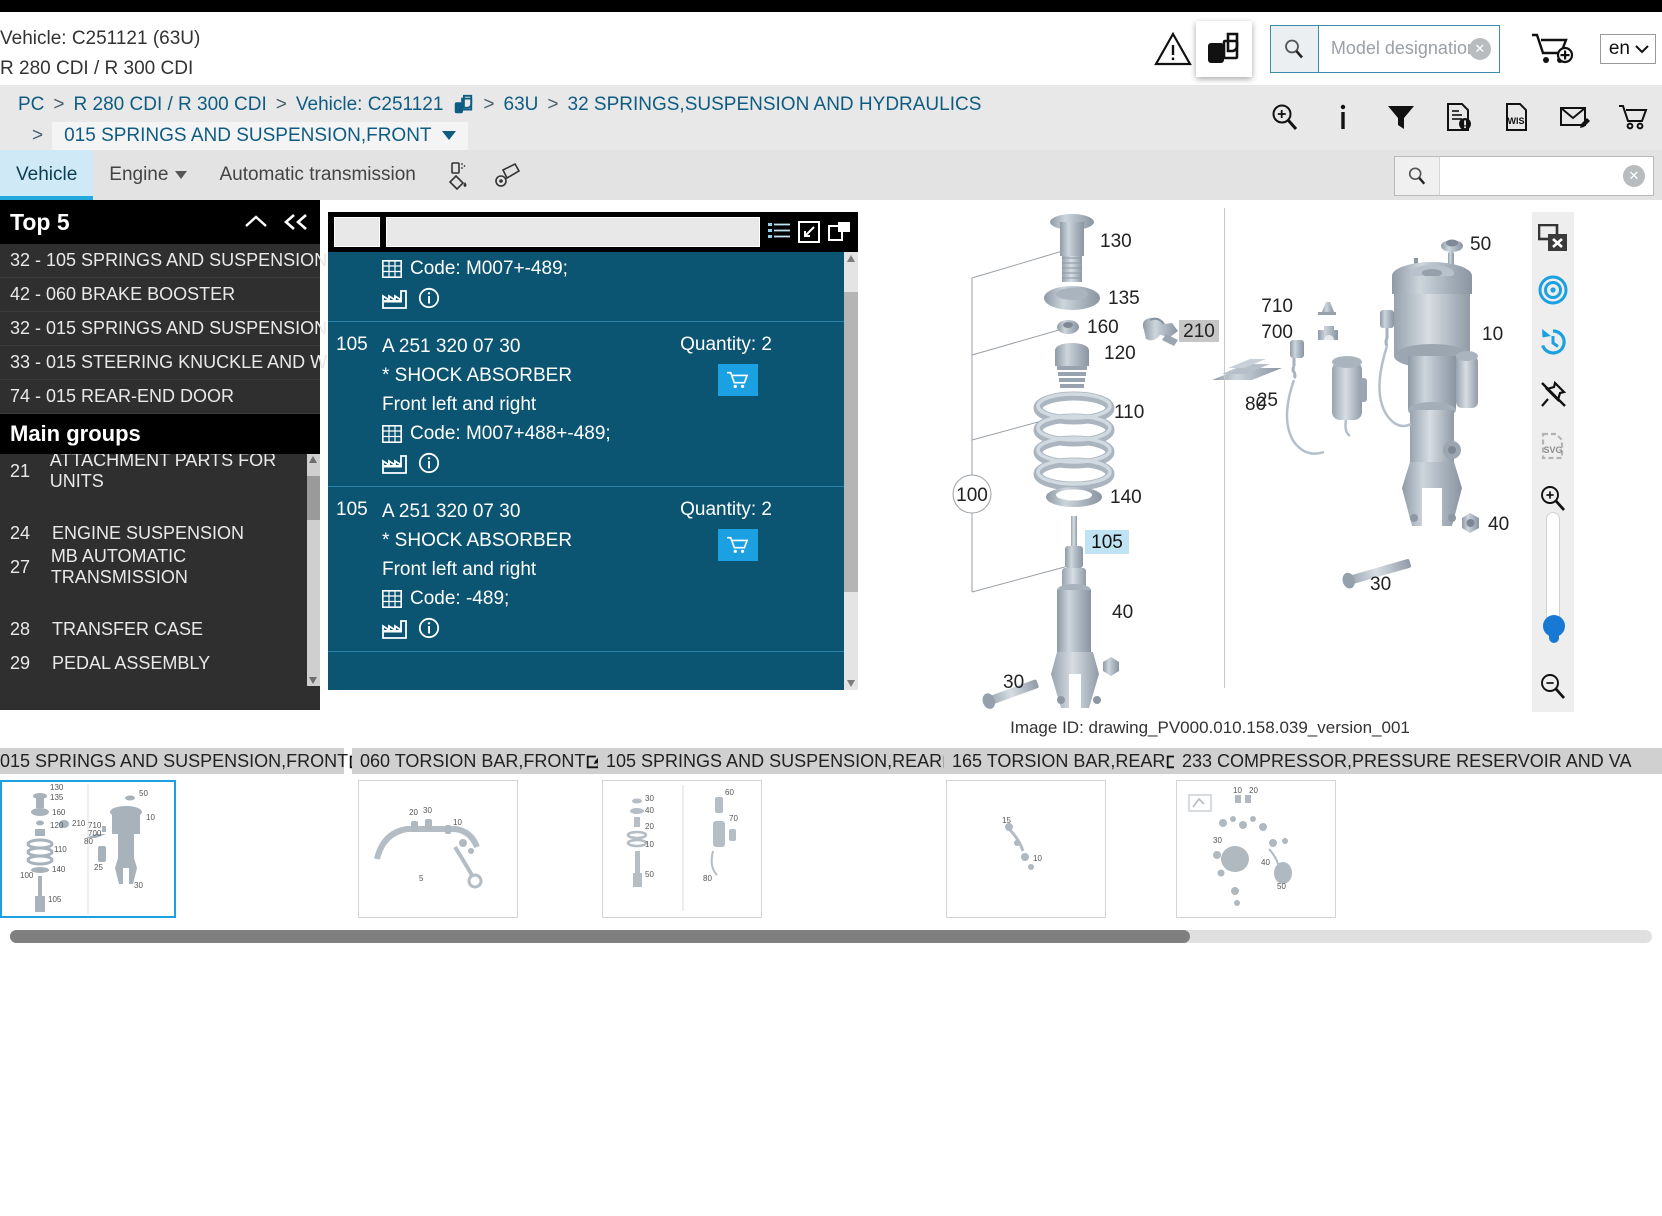 The width and height of the screenshot is (1662, 1216). Describe the element at coordinates (1129, 412) in the screenshot. I see `svg-text: 110` at that location.